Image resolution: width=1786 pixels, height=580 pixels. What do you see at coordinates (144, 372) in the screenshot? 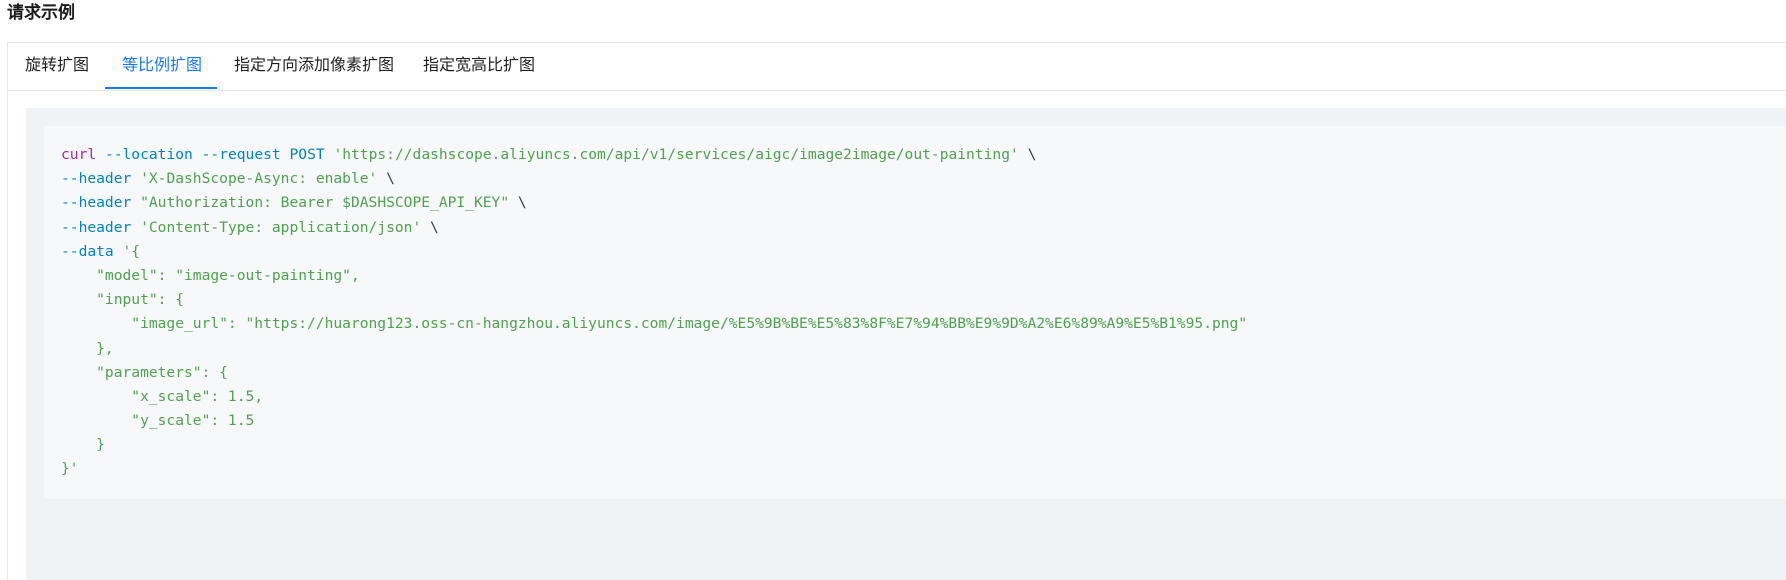
I see `code-string: "parameters": {` at bounding box center [144, 372].